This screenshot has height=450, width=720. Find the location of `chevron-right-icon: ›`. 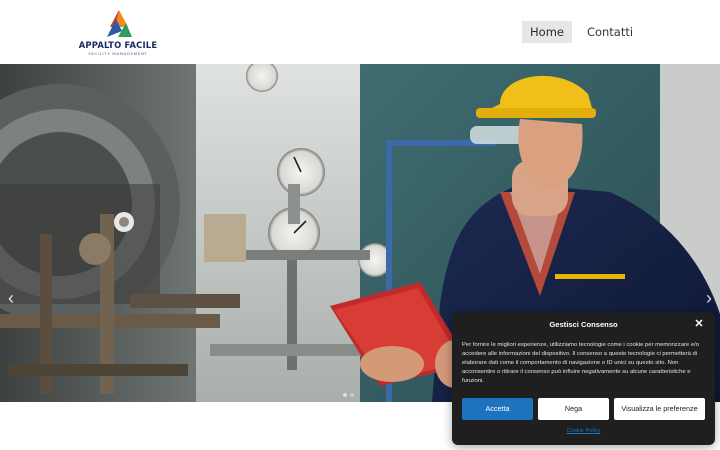

chevron-right-icon: › is located at coordinates (709, 298).